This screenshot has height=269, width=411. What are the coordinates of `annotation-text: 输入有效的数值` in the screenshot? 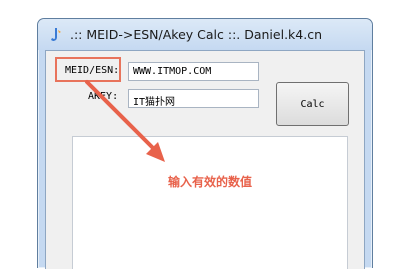 It's located at (210, 182).